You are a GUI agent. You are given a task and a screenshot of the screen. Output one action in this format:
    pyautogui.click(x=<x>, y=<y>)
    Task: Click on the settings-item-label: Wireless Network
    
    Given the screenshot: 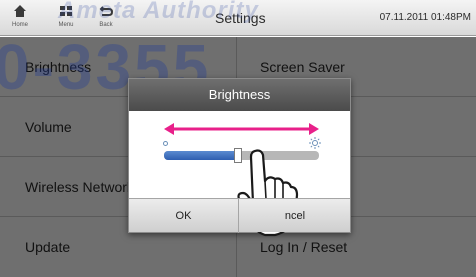 What is the action you would take?
    pyautogui.click(x=79, y=186)
    